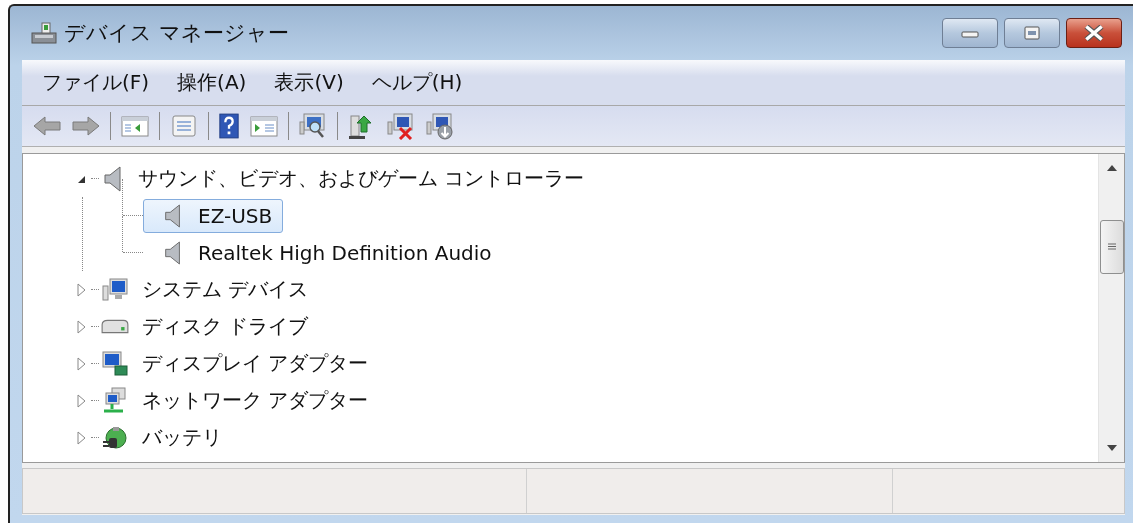  I want to click on back-arrow-icon, so click(47, 126).